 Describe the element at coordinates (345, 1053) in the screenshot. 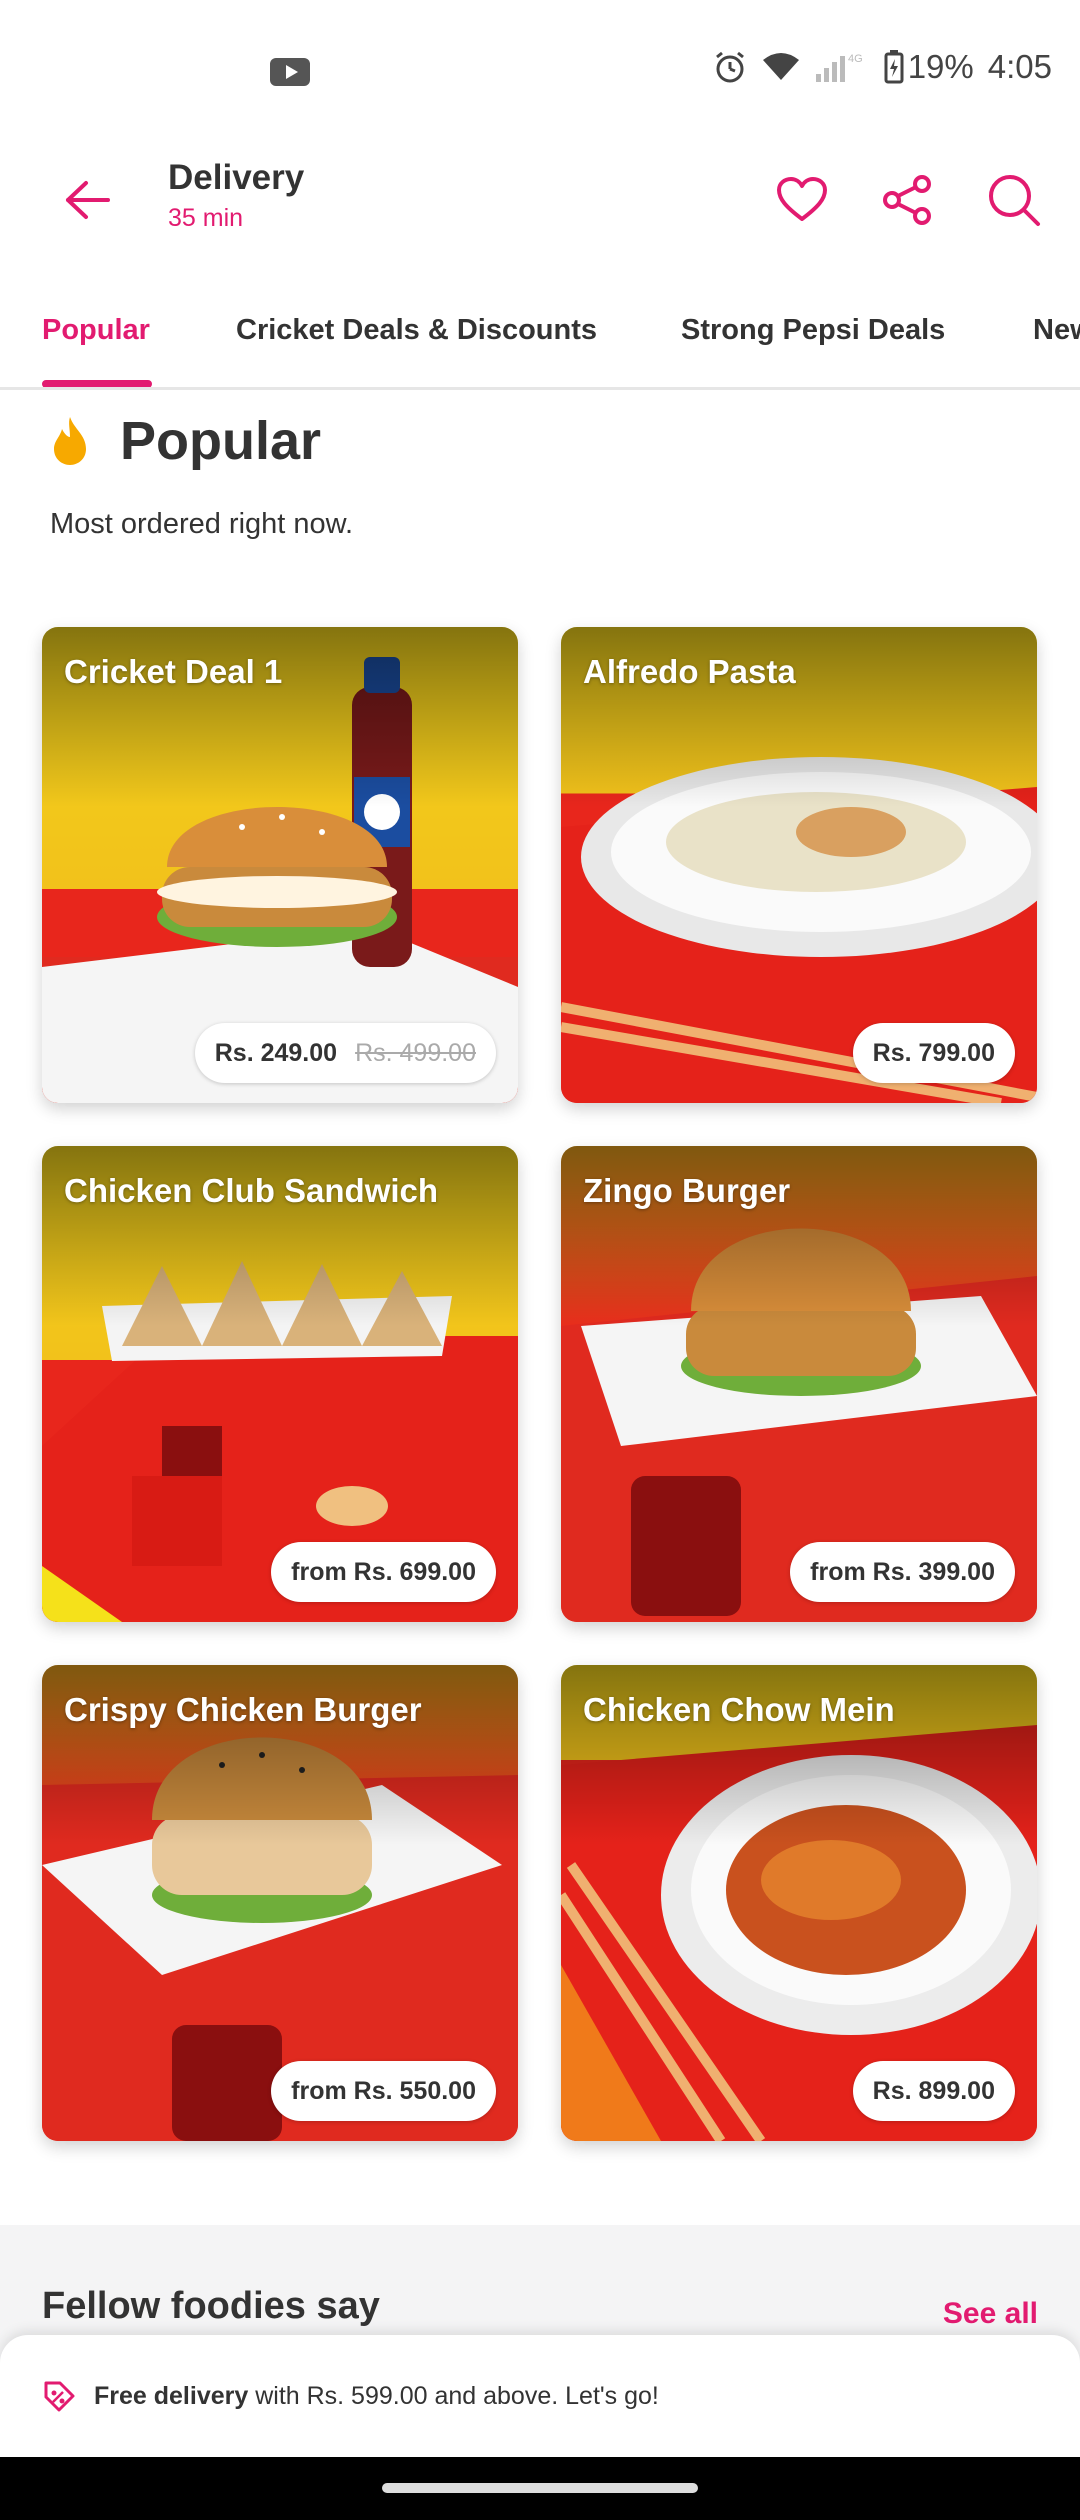

I see `price-badge: Rs. 249.00 Rs. 499.00` at that location.